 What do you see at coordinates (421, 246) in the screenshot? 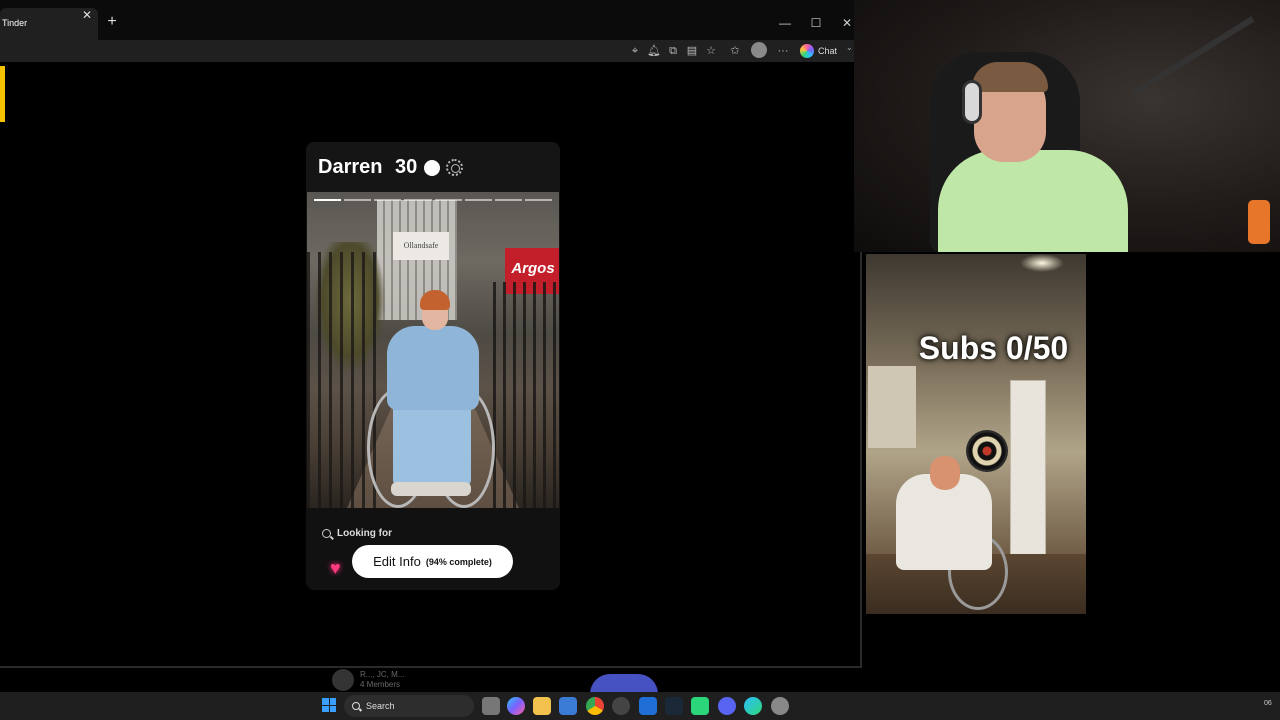
I see `photo-shop-sign: Ollandsafe` at bounding box center [421, 246].